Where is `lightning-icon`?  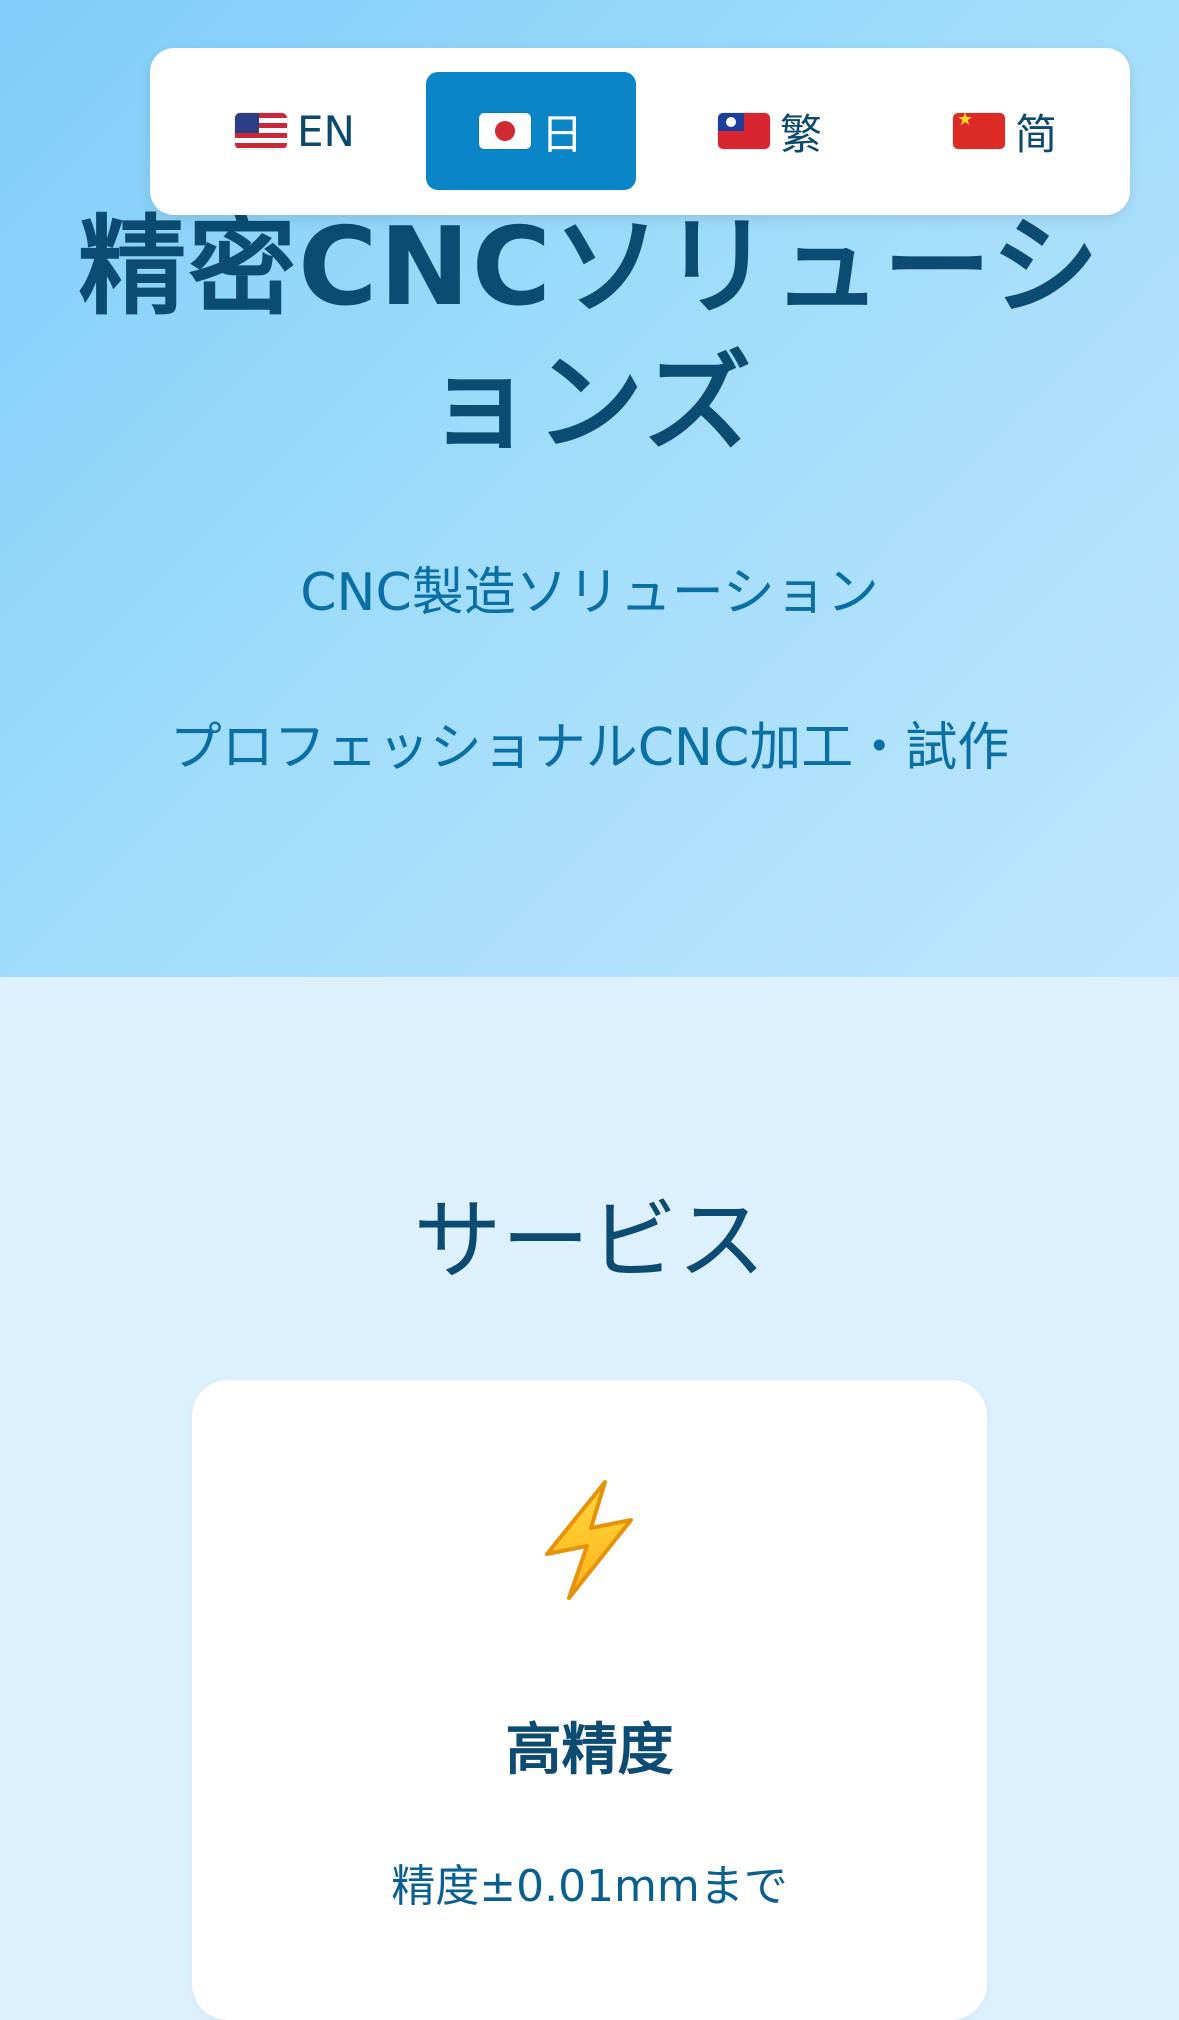 lightning-icon is located at coordinates (589, 1540).